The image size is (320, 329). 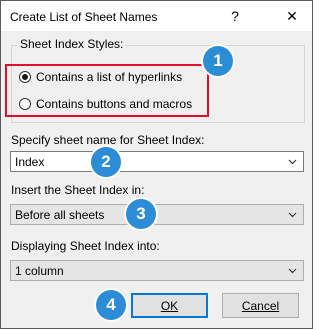 I want to click on index-styles-legend: Sheet Index Styles:, so click(x=72, y=44).